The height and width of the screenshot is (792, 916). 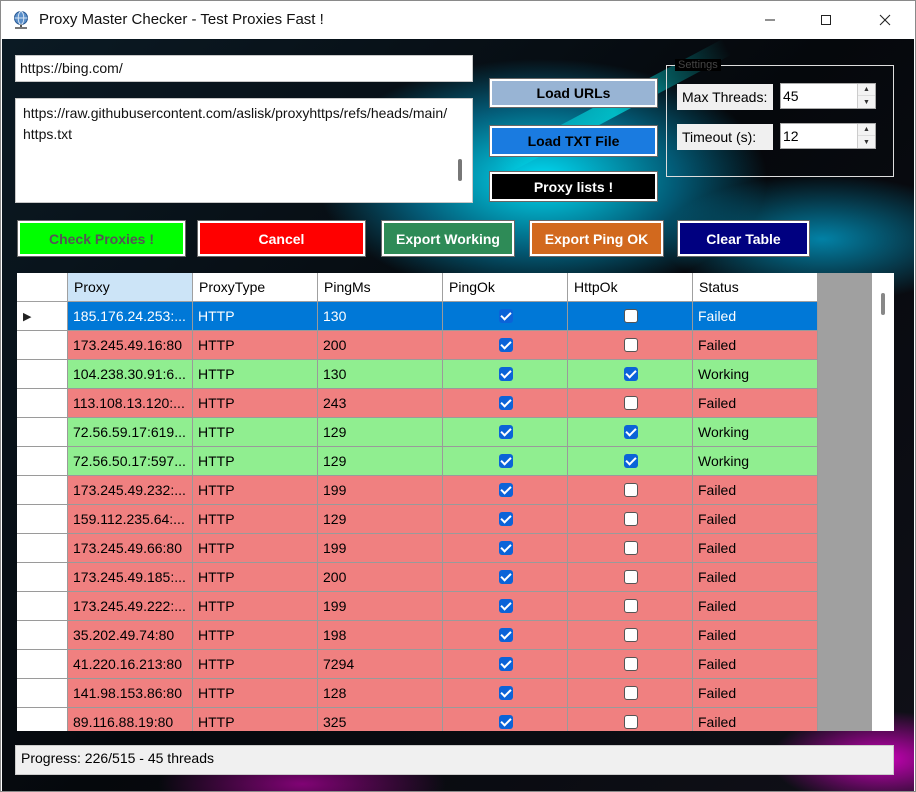 I want to click on cell-status: Working, so click(x=755, y=374).